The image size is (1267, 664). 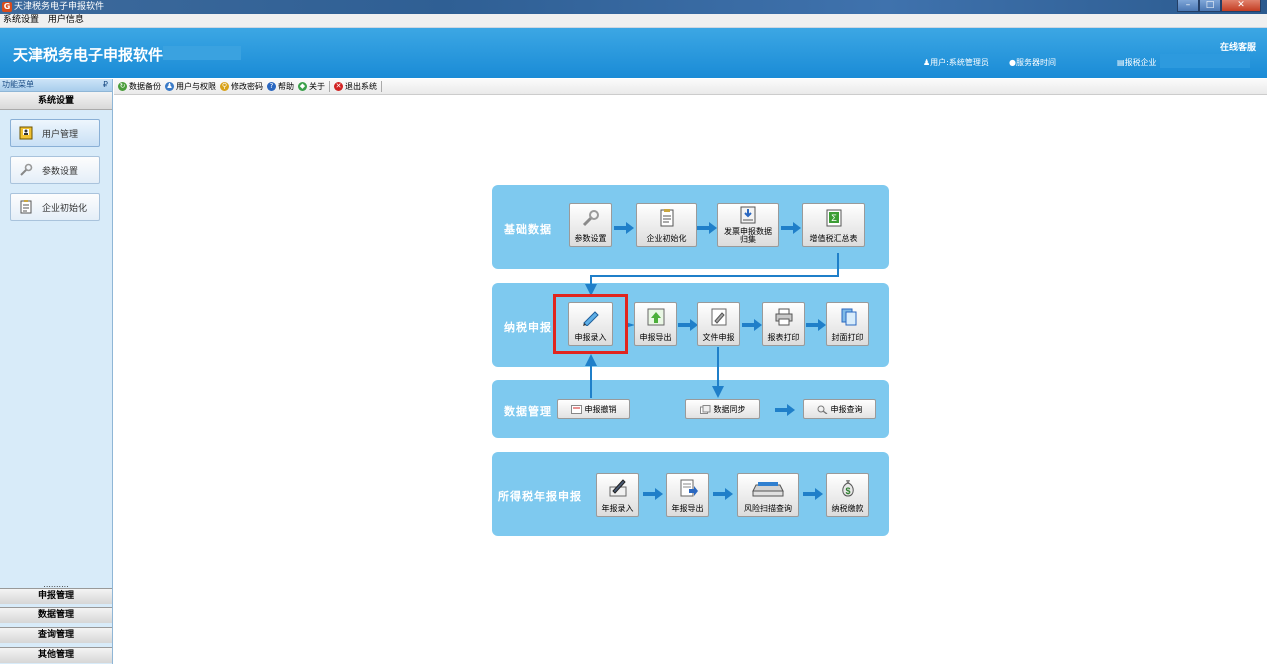 What do you see at coordinates (846, 409) in the screenshot?
I see `button-label: 申报查询` at bounding box center [846, 409].